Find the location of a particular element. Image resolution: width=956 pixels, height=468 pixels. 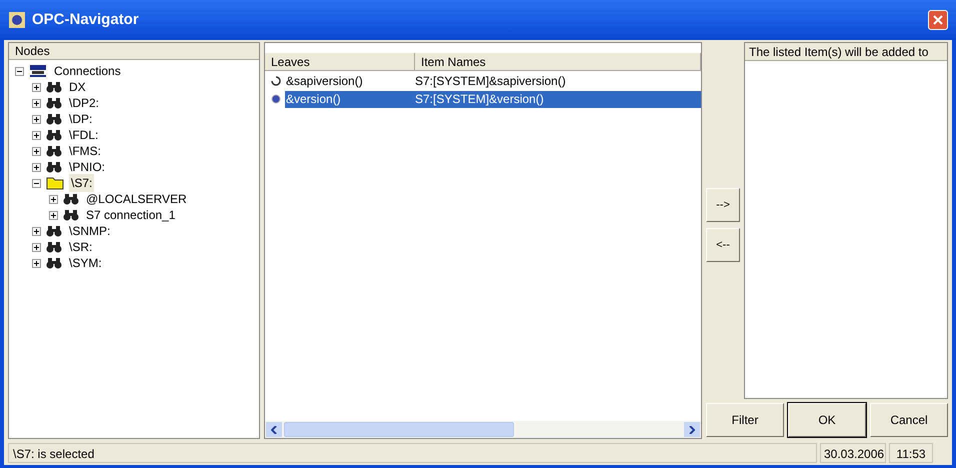

scroll-thumb is located at coordinates (399, 429).